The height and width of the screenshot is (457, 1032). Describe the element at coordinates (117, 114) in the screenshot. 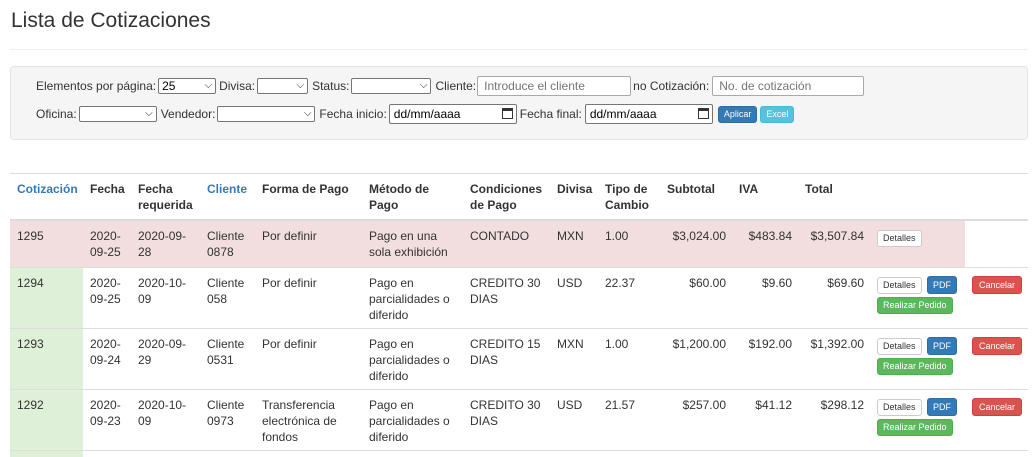

I see `oficina-select: ⌵` at that location.